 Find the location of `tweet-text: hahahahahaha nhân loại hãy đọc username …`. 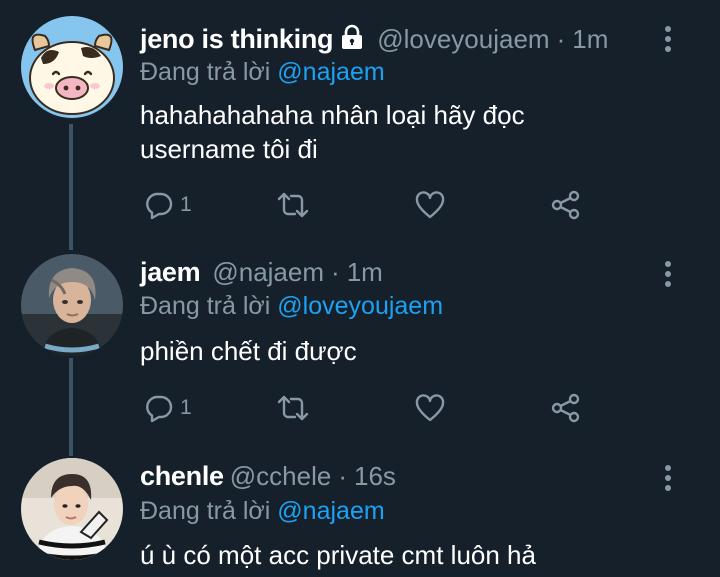

tweet-text: hahahahahaha nhân loại hãy đọc username … is located at coordinates (410, 132).